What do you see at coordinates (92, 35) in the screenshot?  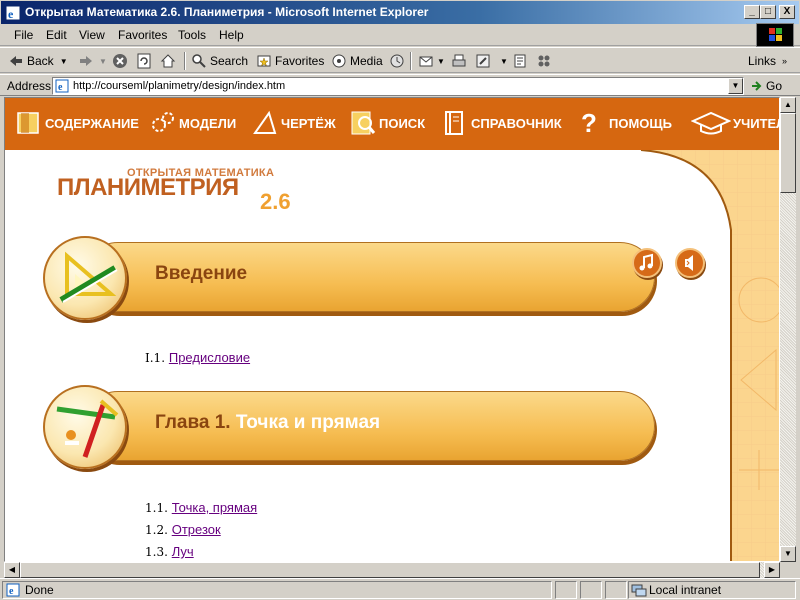 I see `menu-view: View` at bounding box center [92, 35].